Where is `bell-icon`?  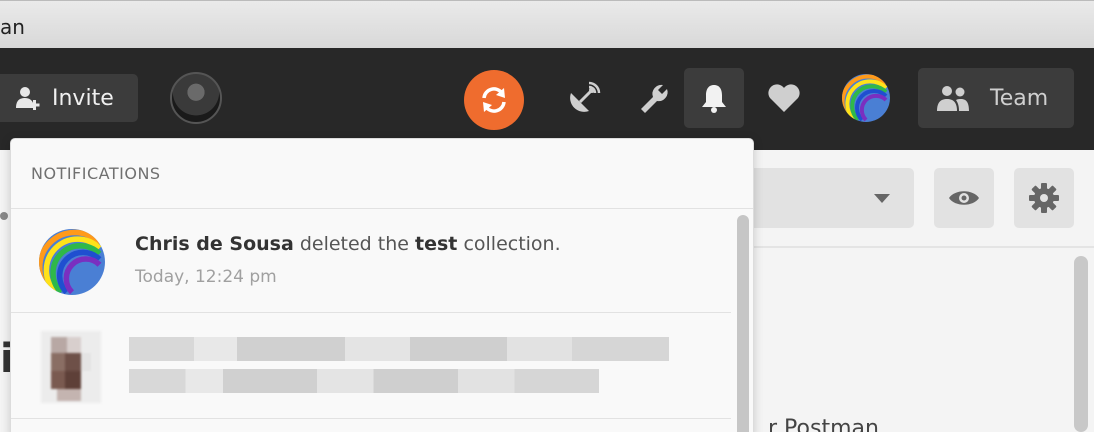 bell-icon is located at coordinates (714, 99).